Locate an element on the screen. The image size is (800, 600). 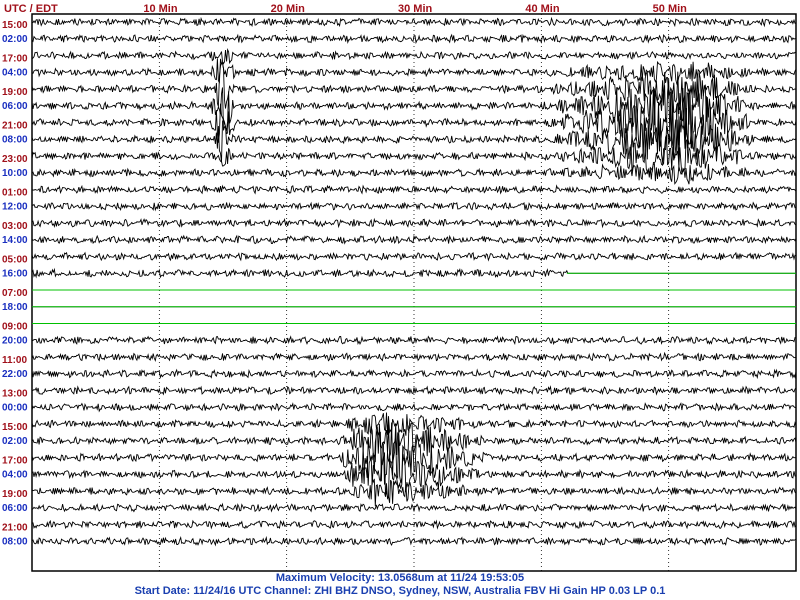
utc-hour-label: 01:00 is located at coordinates (15, 193).